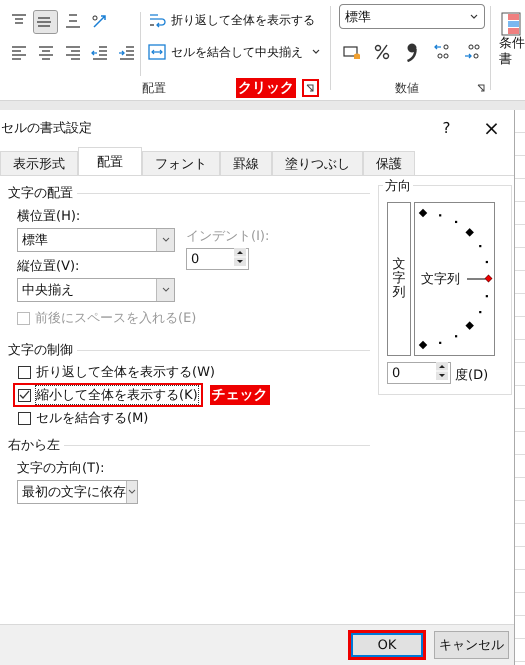 The image size is (525, 665). Describe the element at coordinates (40, 193) in the screenshot. I see `section-heading: 文字の配置` at that location.